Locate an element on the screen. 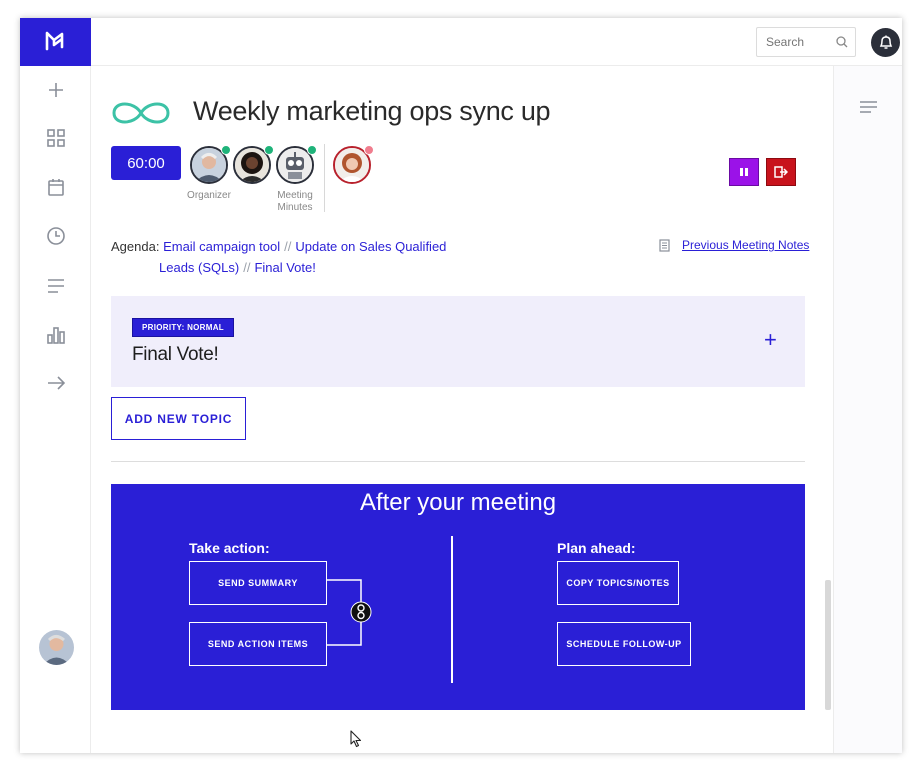 The image size is (924, 770). end-meeting-button is located at coordinates (781, 172).